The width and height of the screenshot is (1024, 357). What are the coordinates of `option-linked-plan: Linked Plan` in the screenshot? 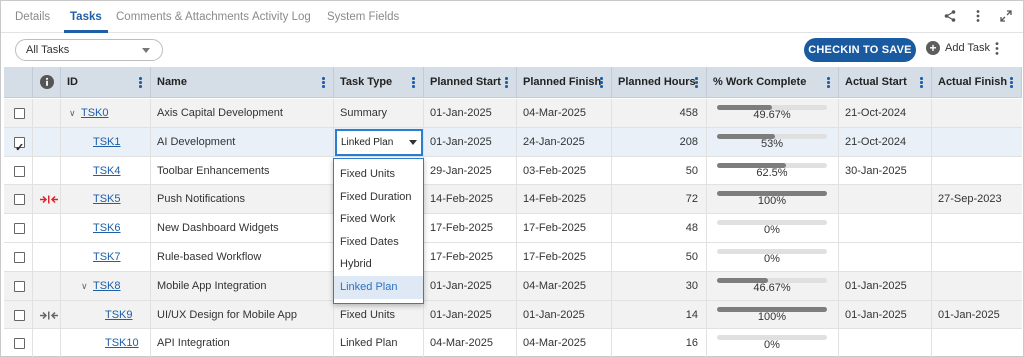 It's located at (378, 287).